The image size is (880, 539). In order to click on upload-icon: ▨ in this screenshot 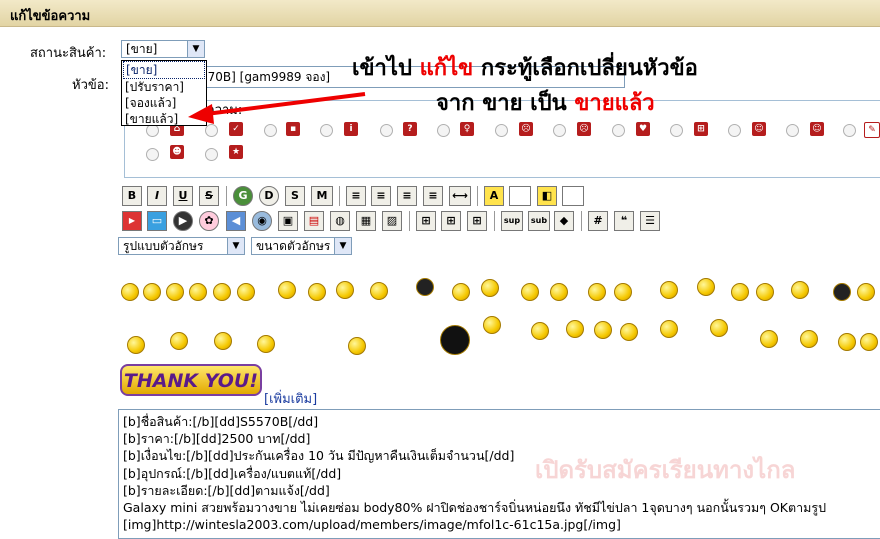, I will do `click(392, 221)`.